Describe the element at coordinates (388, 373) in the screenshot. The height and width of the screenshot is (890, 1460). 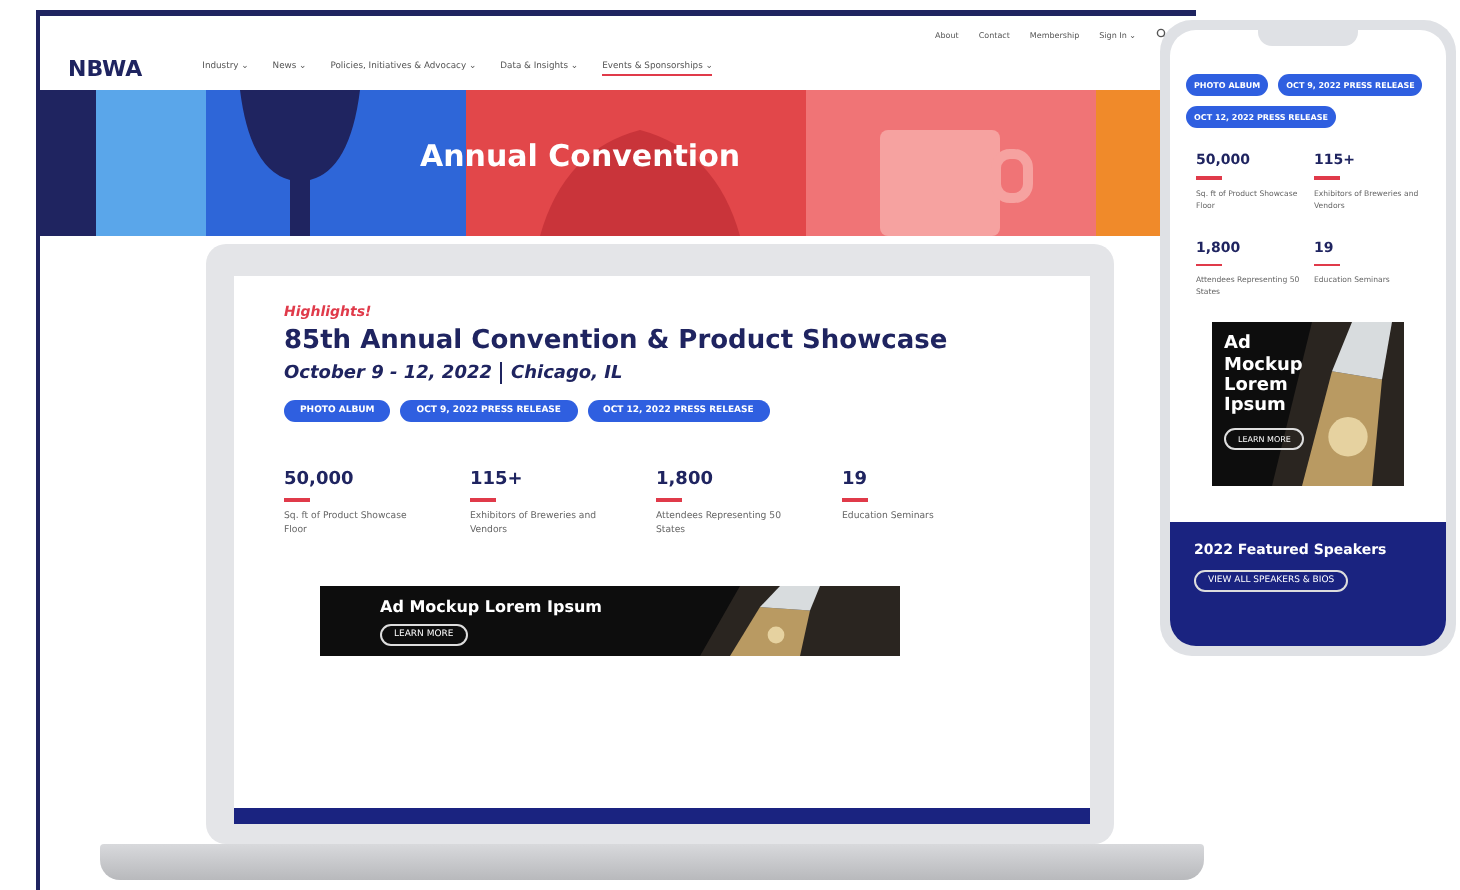
I see `event-date: October 9 - 12, 2022` at that location.